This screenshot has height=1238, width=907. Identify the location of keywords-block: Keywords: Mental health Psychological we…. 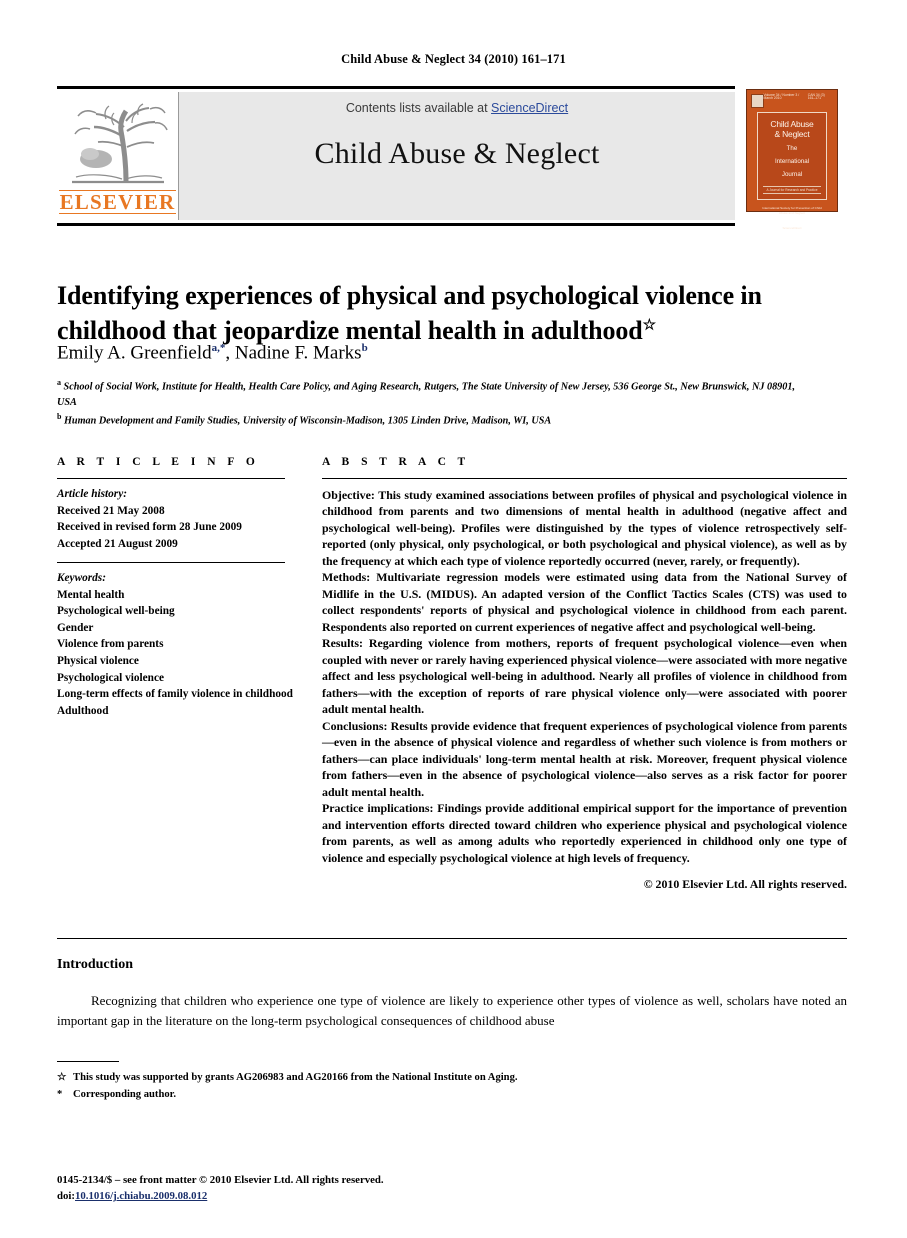
(182, 644).